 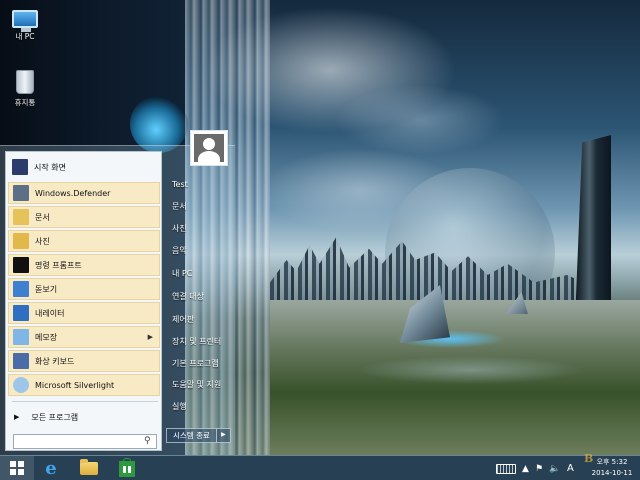 What do you see at coordinates (211, 297) in the screenshot?
I see `right-link-connect-to: 연결 대상` at bounding box center [211, 297].